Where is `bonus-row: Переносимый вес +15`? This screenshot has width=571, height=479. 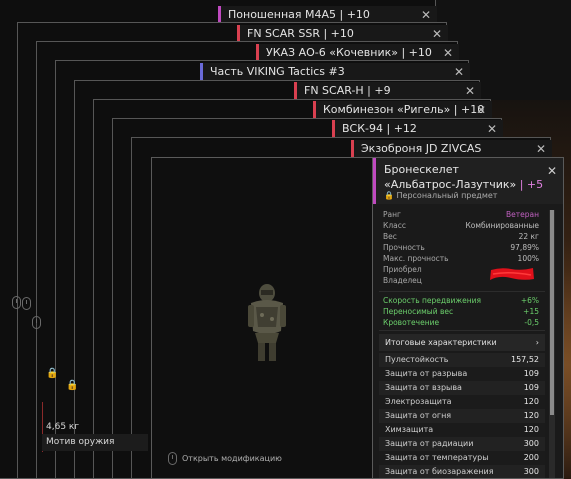 bonus-row: Переносимый вес +15 is located at coordinates (459, 312).